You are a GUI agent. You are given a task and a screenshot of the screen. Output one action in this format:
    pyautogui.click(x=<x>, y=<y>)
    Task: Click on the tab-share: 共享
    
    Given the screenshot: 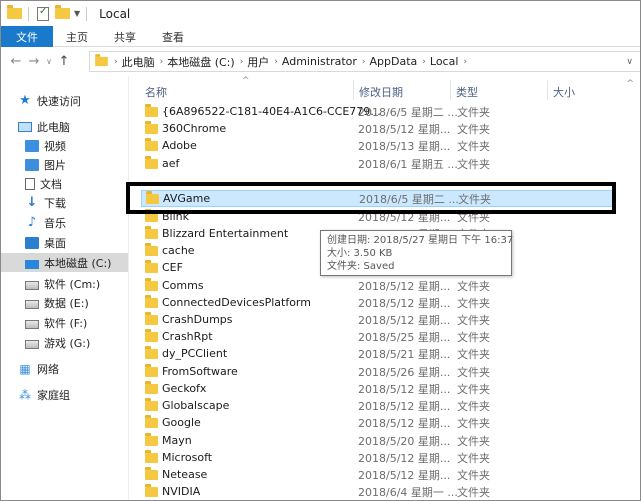 What is the action you would take?
    pyautogui.click(x=125, y=36)
    